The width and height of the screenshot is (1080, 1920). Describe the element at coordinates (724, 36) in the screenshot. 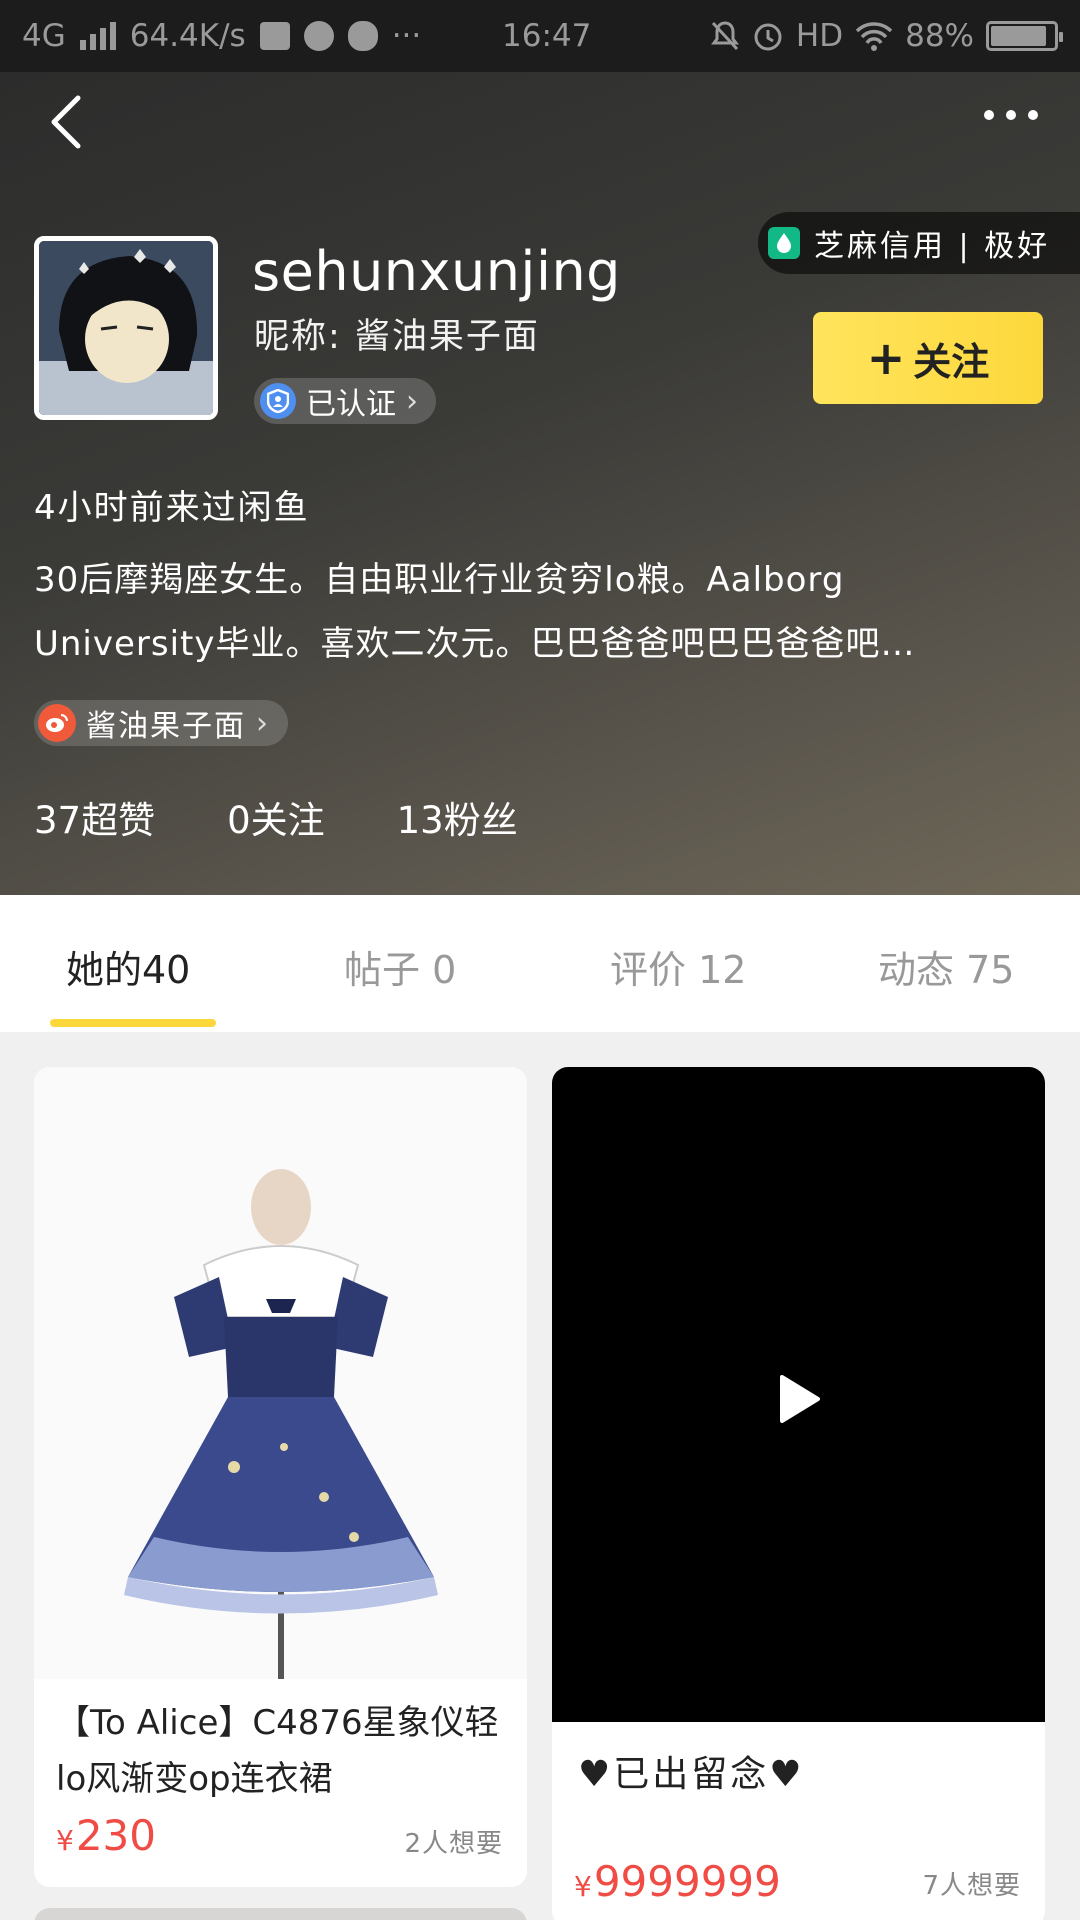

I see `mute-icon` at that location.